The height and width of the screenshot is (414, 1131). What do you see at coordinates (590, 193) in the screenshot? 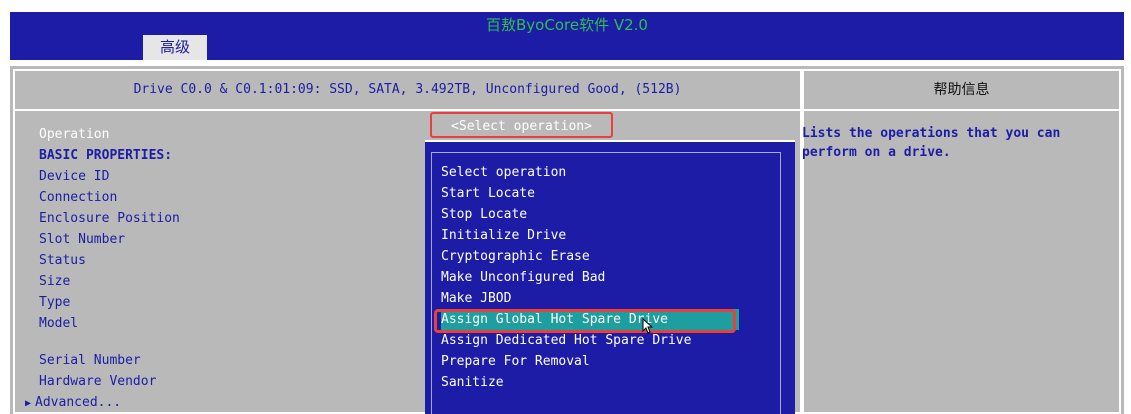
I see `option-start-locate: Start Locate` at bounding box center [590, 193].